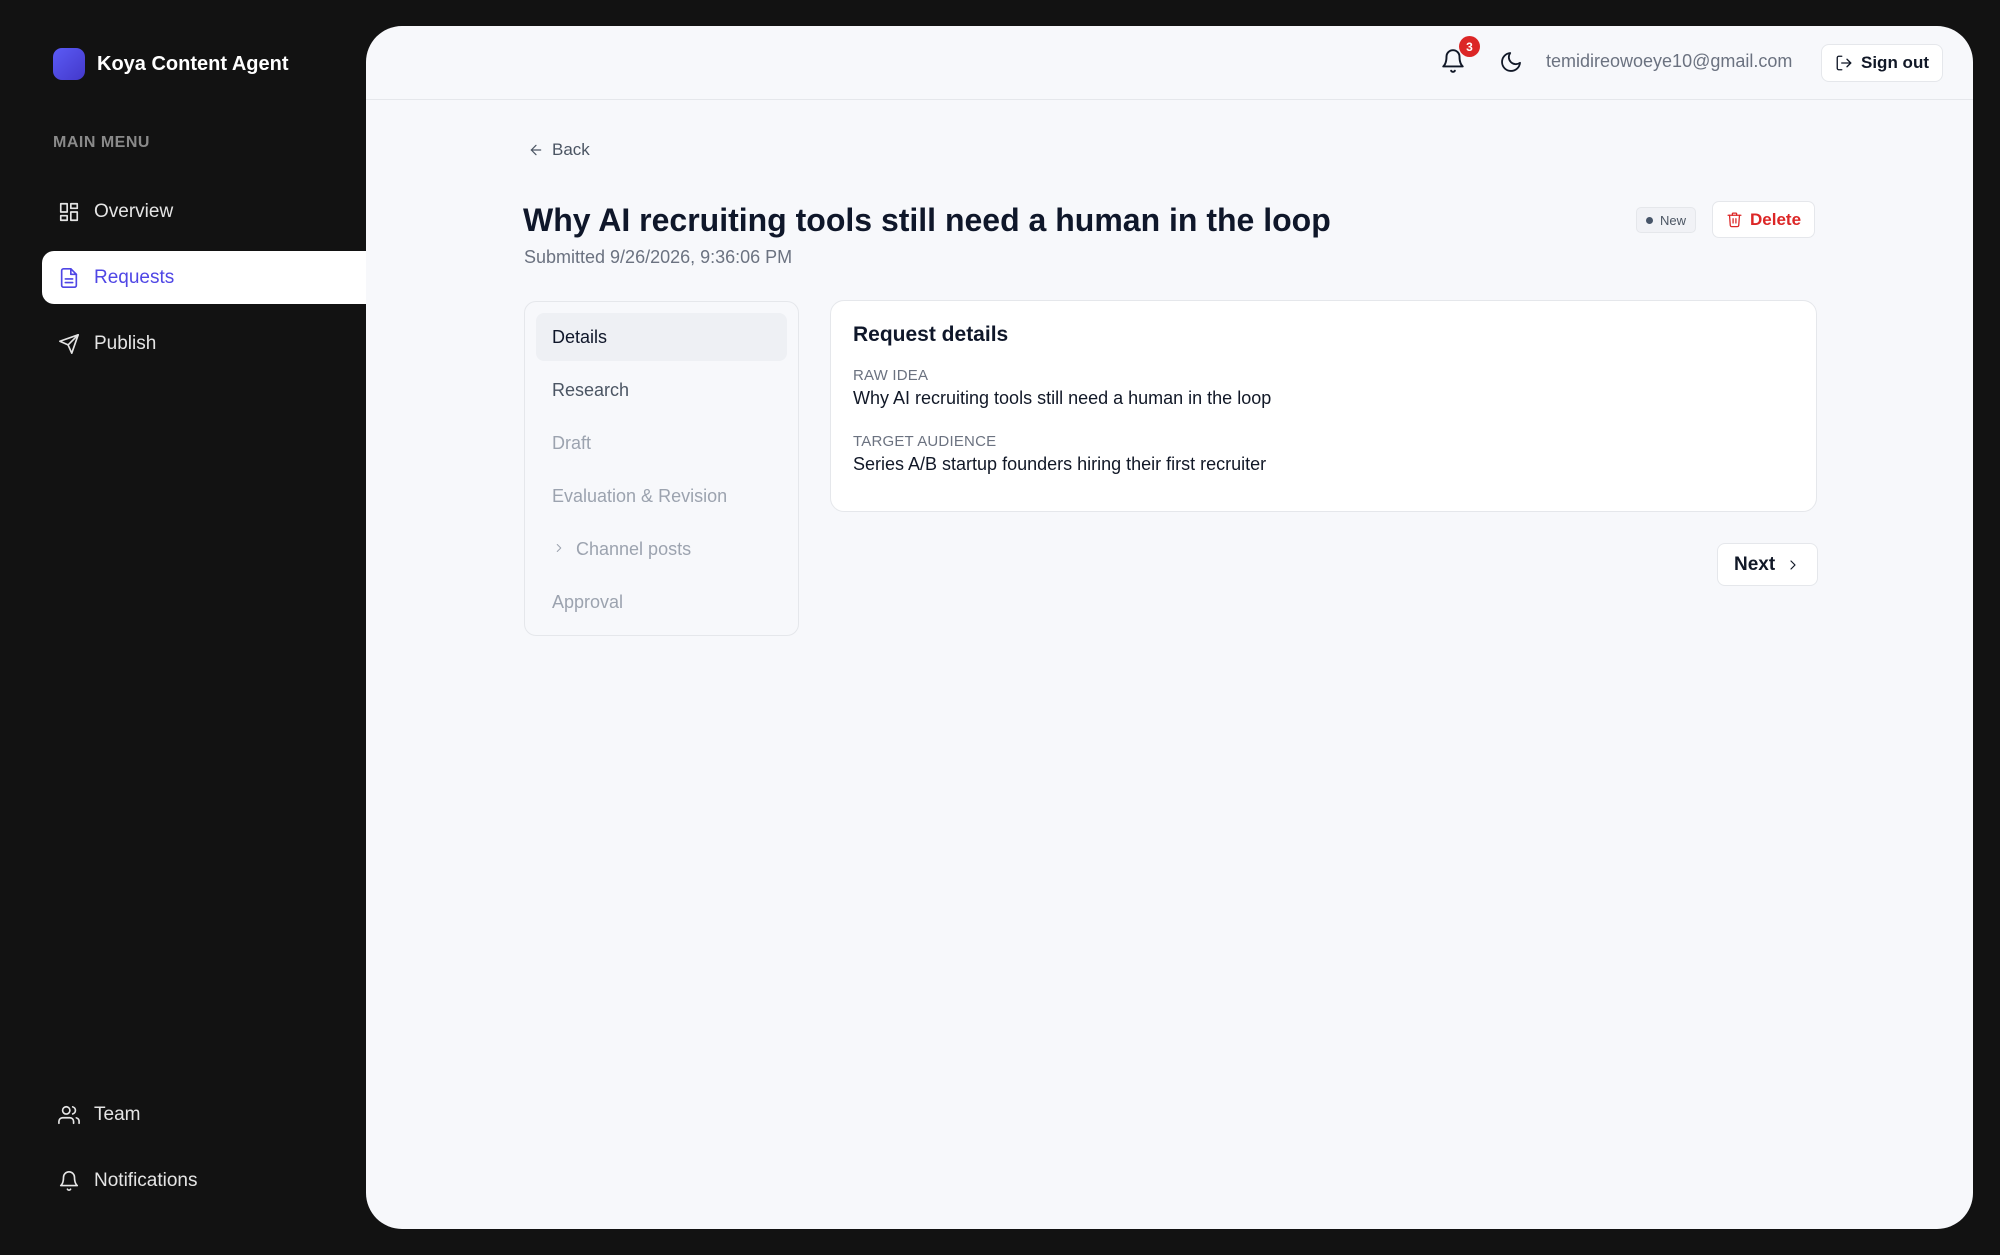  I want to click on sidebar-item-publish: Publish, so click(204, 343).